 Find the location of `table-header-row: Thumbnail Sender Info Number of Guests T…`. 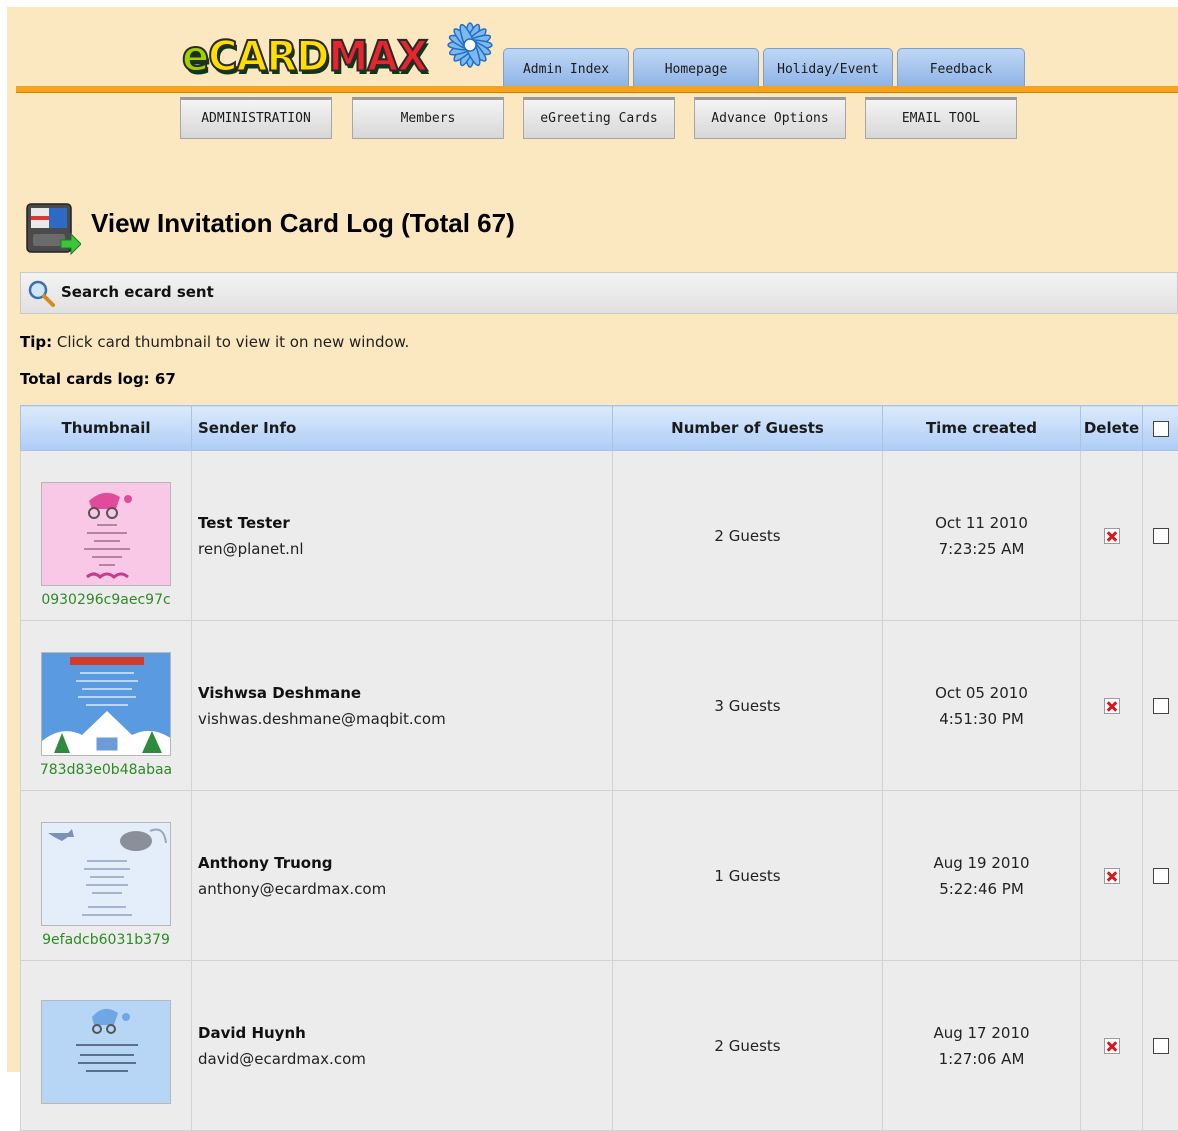

table-header-row: Thumbnail Sender Info Number of Guests T… is located at coordinates (599, 428).